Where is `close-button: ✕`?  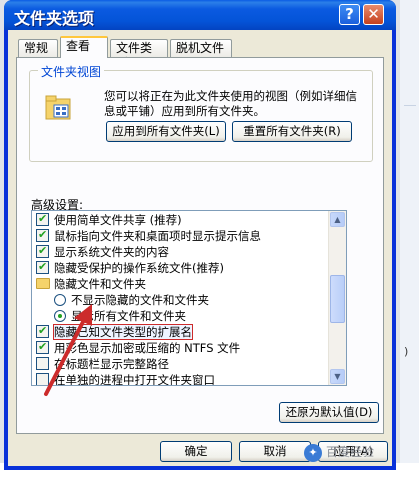 close-button: ✕ is located at coordinates (373, 14).